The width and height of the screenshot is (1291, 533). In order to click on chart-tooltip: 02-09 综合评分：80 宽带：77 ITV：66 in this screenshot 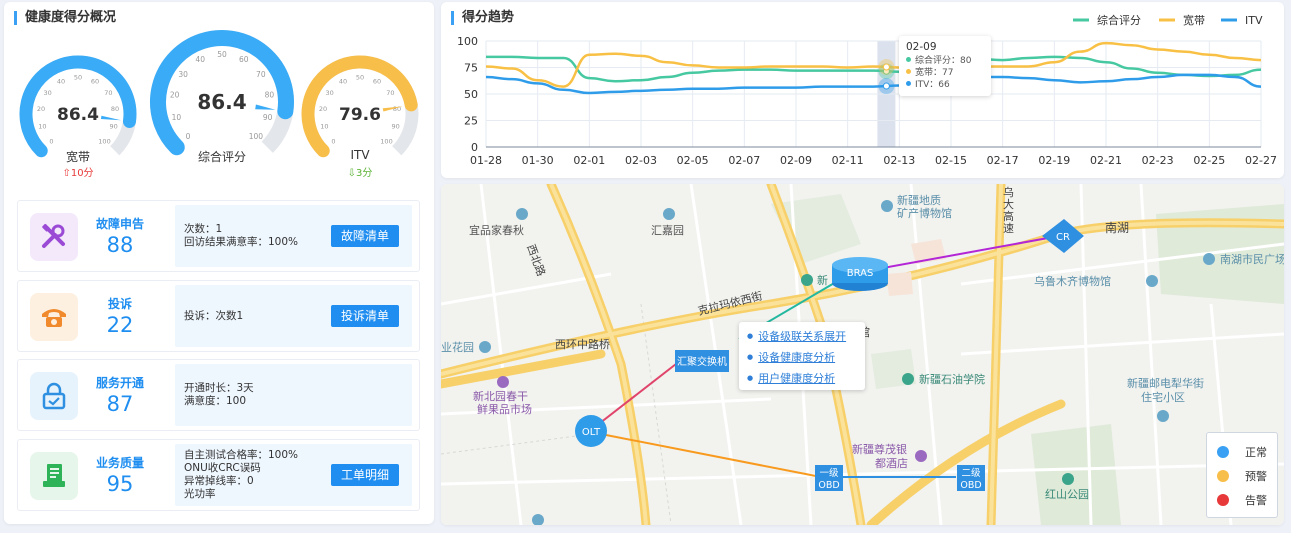, I will do `click(945, 66)`.